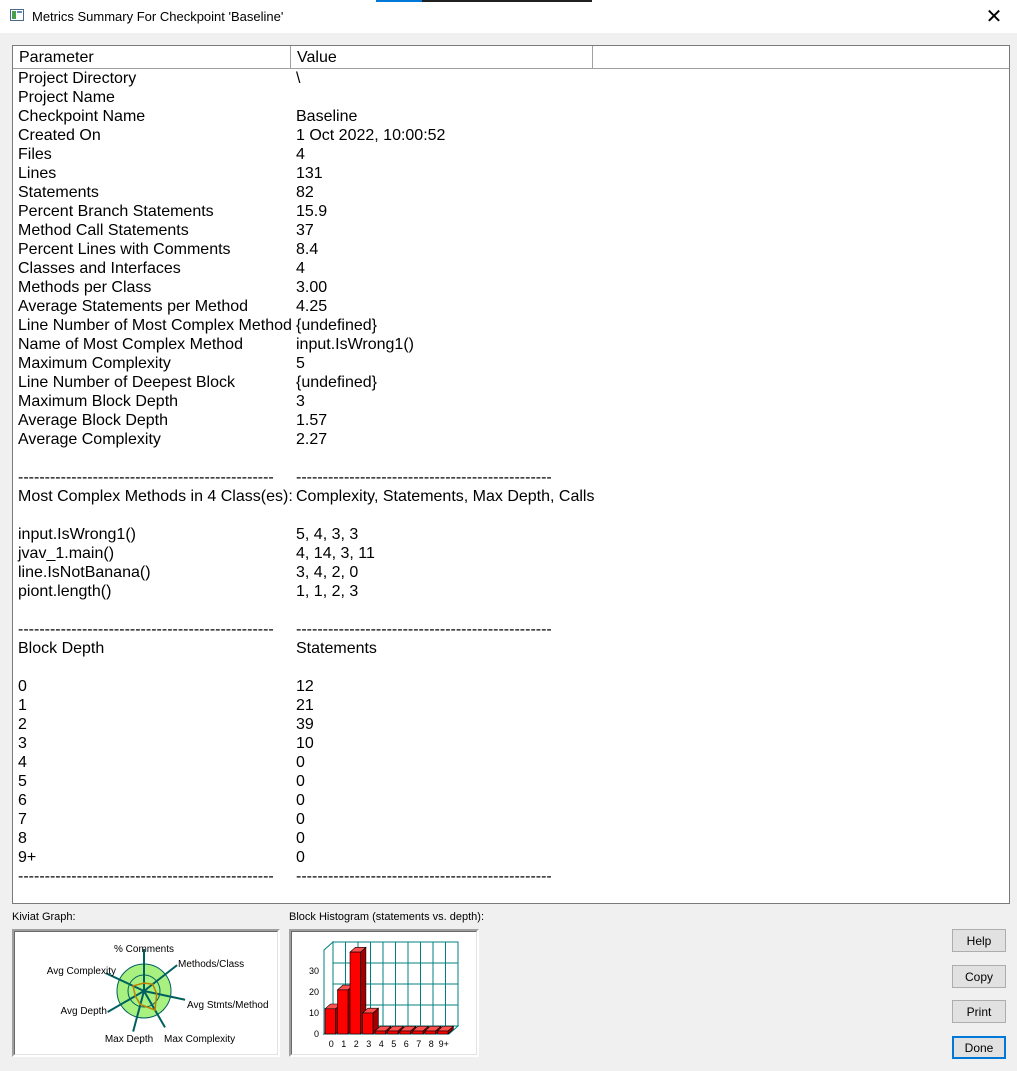 This screenshot has width=1017, height=1071. Describe the element at coordinates (511, 382) in the screenshot. I see `list-item: Line Number of Deepest Block {undefined}` at that location.